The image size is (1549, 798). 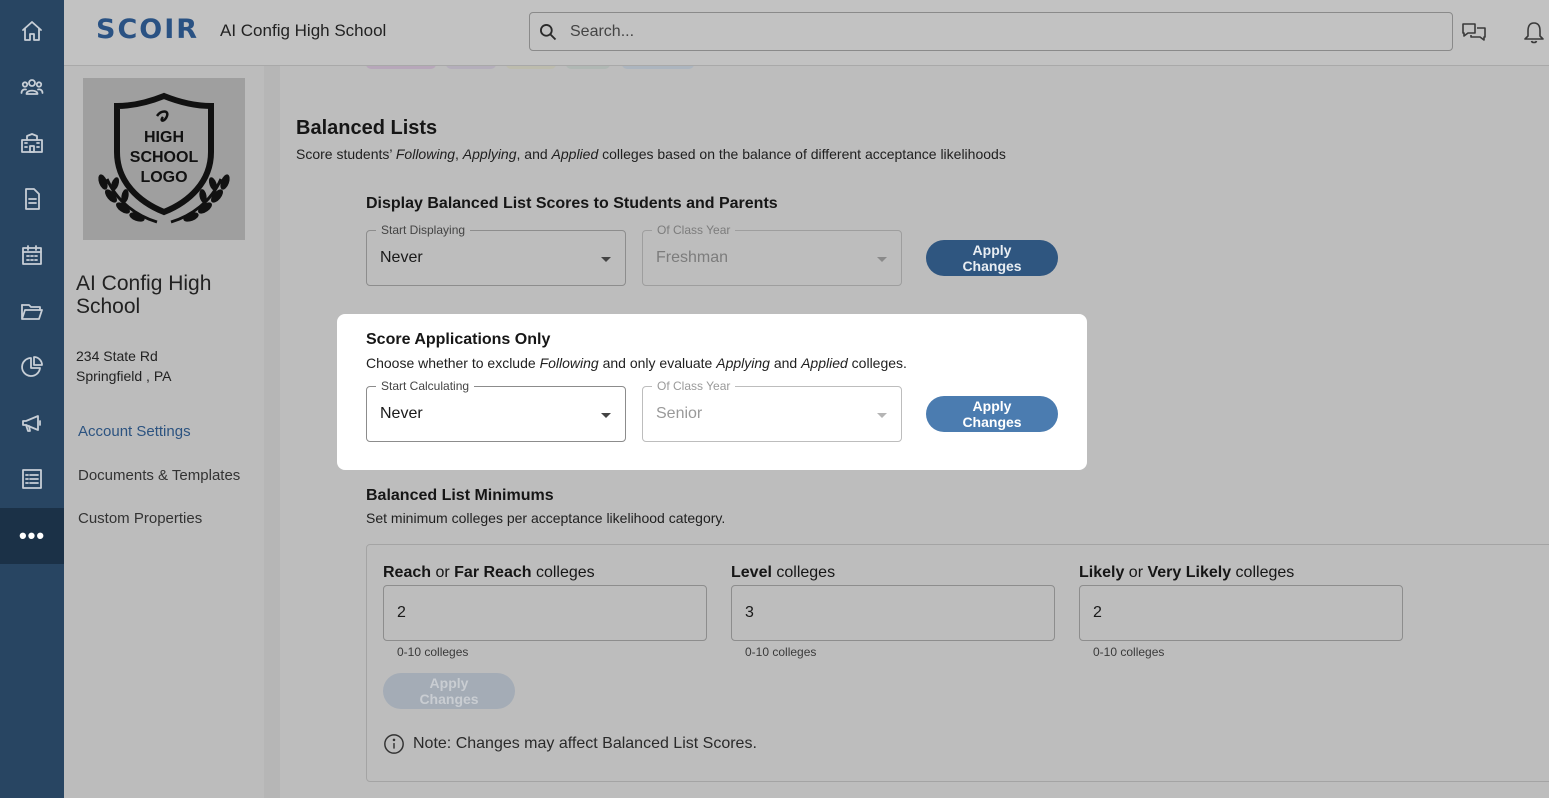 What do you see at coordinates (423, 230) in the screenshot?
I see `start-displaying-label: Start Displaying` at bounding box center [423, 230].